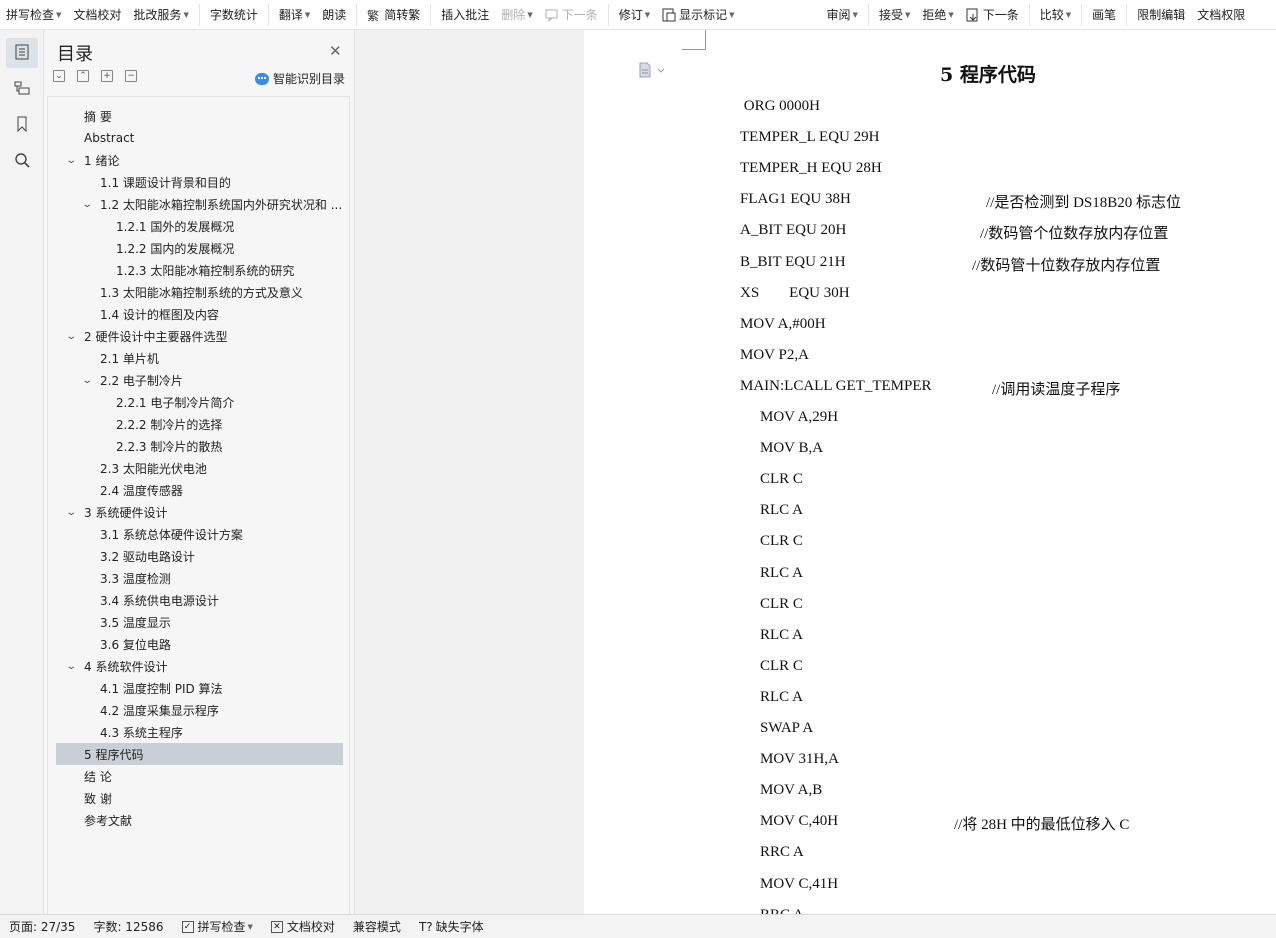 This screenshot has height=938, width=1276. I want to click on missing-font-label: 缺失字体, so click(459, 927).